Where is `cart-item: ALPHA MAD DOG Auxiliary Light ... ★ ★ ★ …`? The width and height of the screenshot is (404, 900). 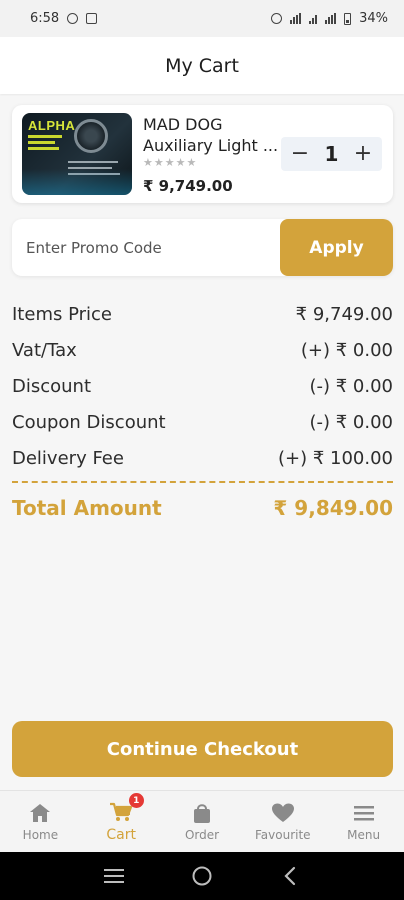
cart-item: ALPHA MAD DOG Auxiliary Light ... ★ ★ ★ … is located at coordinates (202, 154).